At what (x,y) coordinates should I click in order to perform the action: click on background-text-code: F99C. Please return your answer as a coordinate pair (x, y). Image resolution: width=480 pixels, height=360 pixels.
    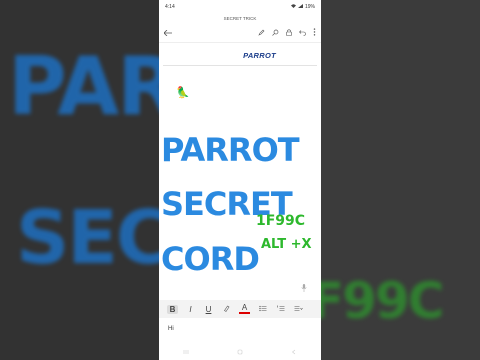
    Looking at the image, I should click on (377, 301).